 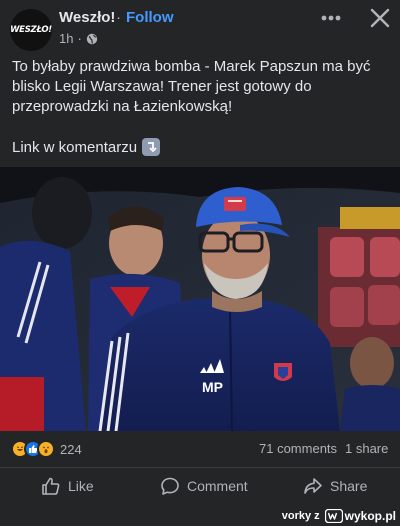 I want to click on thumbs-up-icon, so click(x=51, y=486).